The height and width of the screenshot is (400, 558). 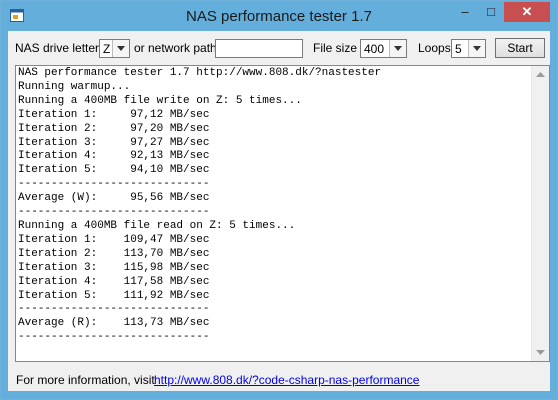 I want to click on file-size-select: 400, so click(x=383, y=48).